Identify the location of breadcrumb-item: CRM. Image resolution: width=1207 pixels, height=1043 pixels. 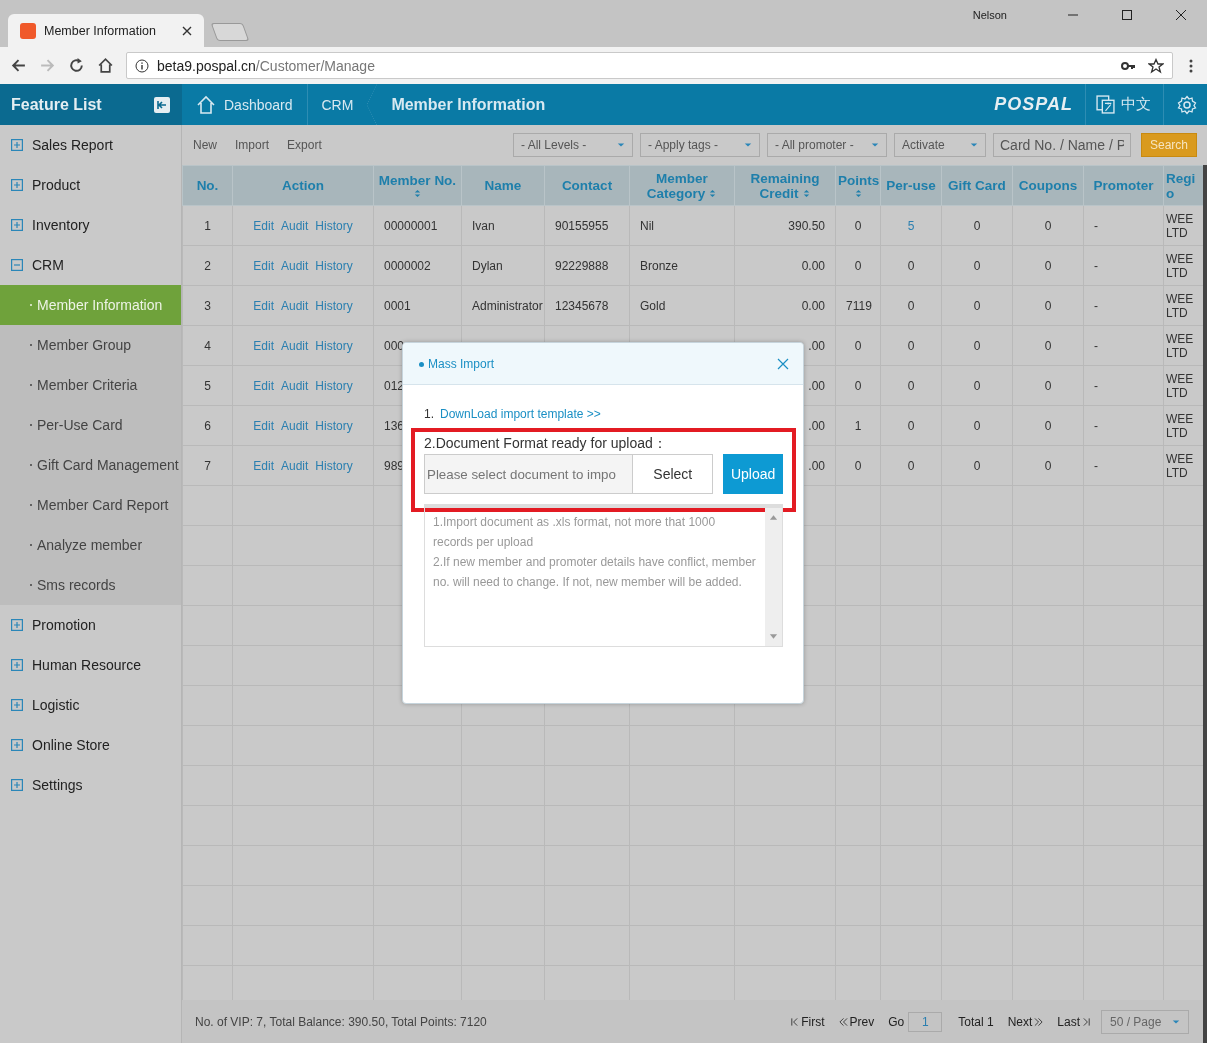
(337, 104).